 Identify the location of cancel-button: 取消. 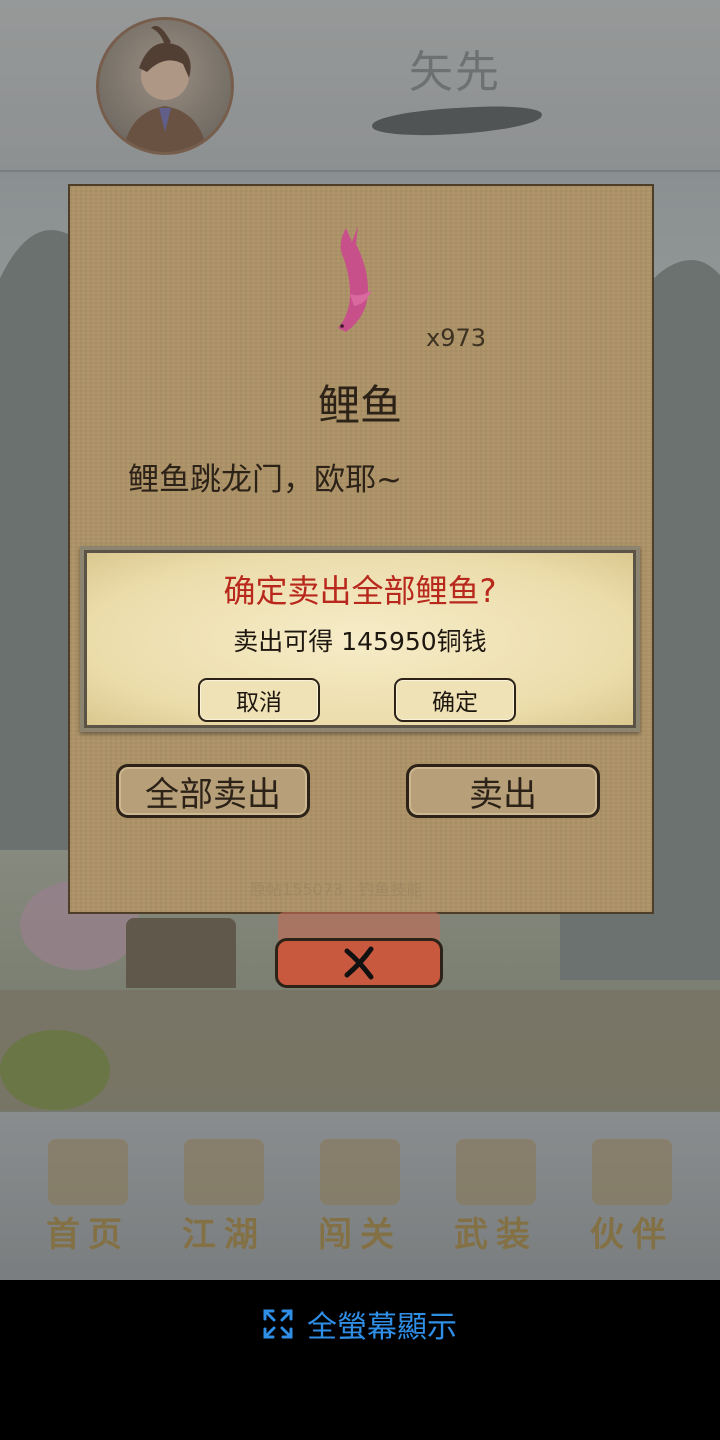
(259, 700).